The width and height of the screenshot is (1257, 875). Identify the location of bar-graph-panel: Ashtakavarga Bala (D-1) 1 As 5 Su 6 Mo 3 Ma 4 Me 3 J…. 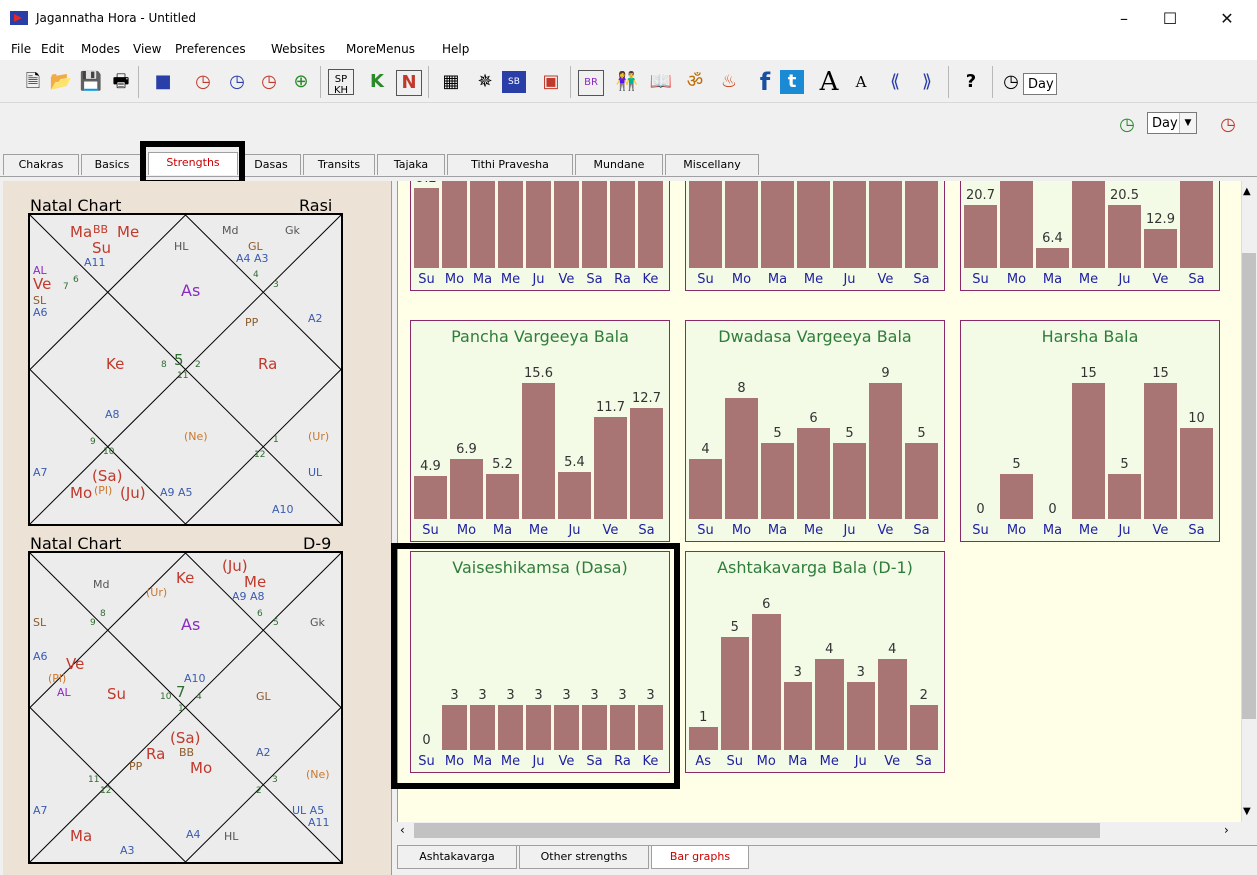
(815, 662).